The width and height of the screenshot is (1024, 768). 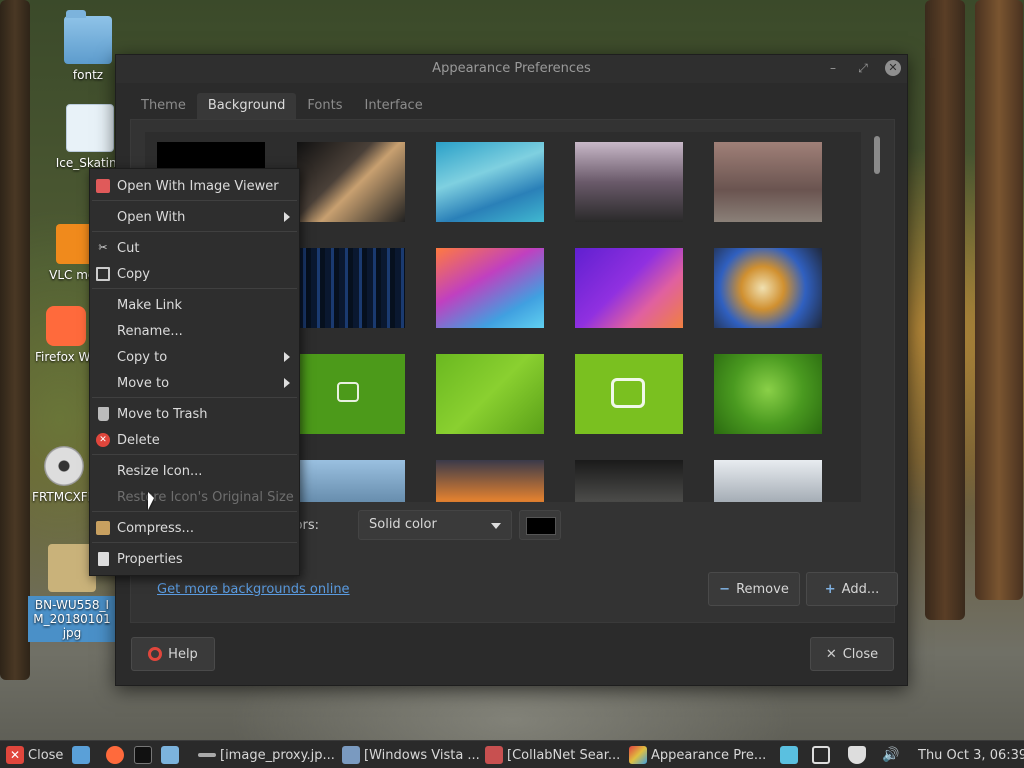 What do you see at coordinates (198, 186) in the screenshot?
I see `menu-item-label: Open With Image Viewer` at bounding box center [198, 186].